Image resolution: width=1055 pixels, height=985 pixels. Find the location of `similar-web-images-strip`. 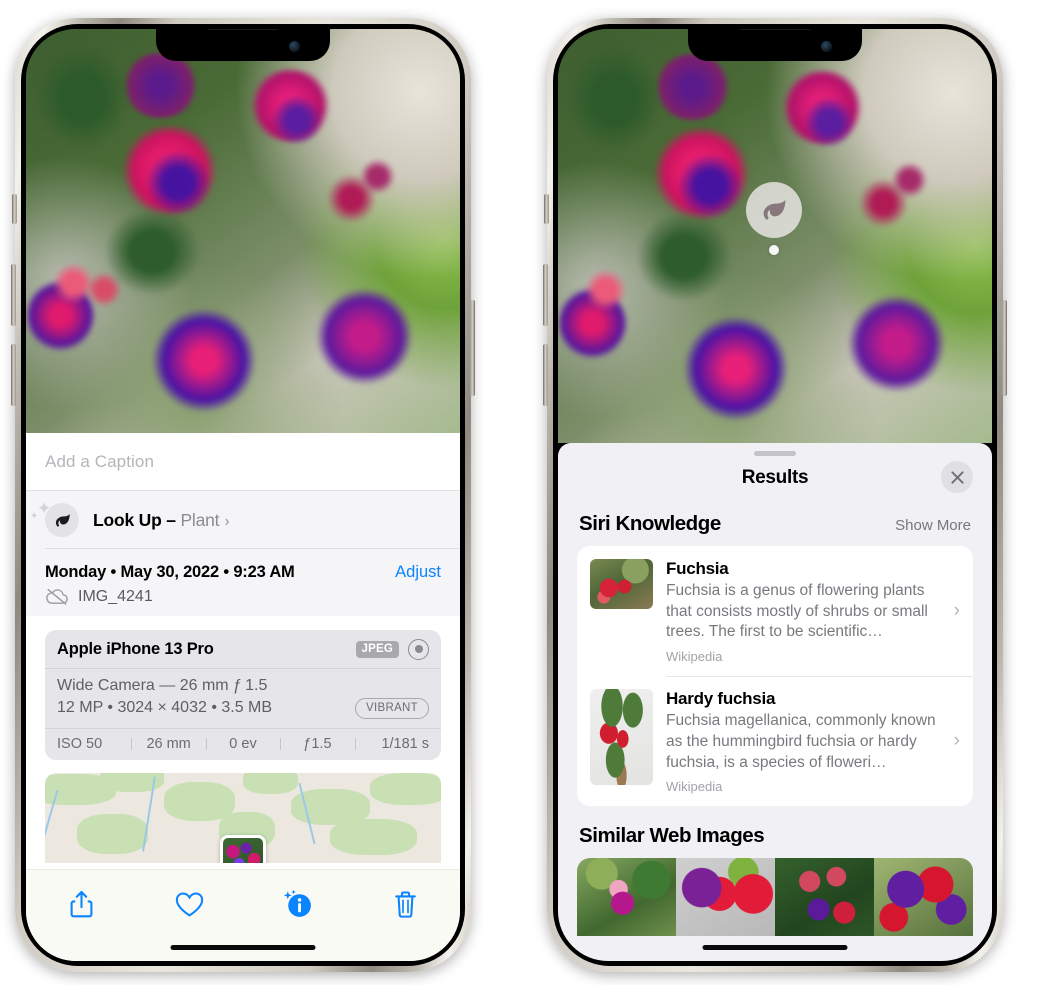

similar-web-images-strip is located at coordinates (775, 897).